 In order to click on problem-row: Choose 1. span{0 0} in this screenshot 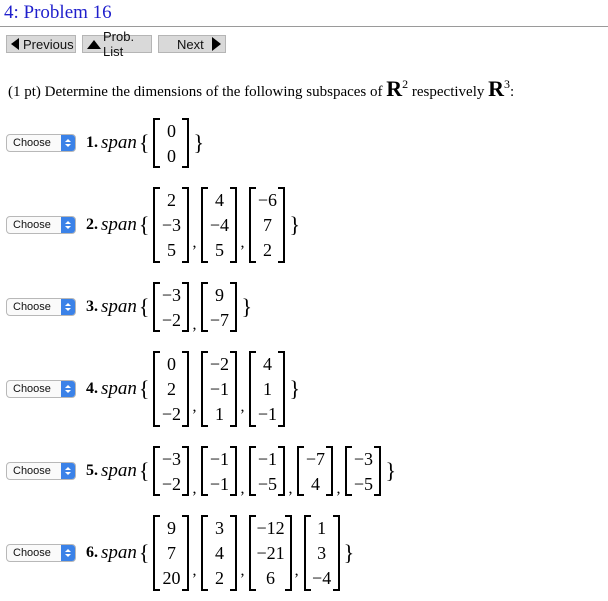, I will do `click(106, 143)`.